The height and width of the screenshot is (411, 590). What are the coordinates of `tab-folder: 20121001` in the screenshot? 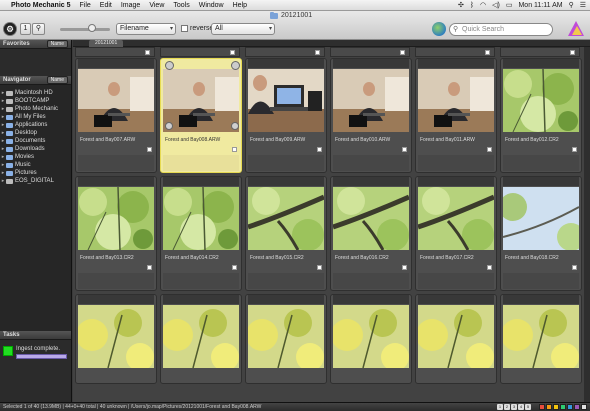 It's located at (106, 43).